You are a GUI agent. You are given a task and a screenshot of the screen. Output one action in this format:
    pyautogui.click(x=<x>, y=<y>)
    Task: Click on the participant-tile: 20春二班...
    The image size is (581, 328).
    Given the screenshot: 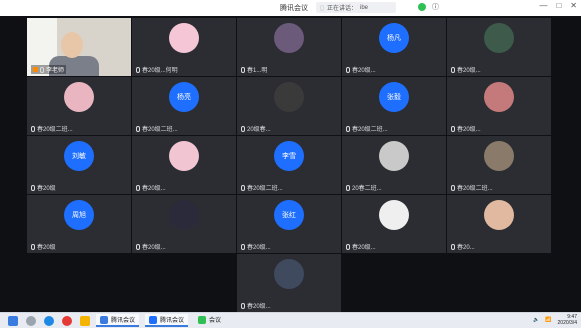 What is the action you would take?
    pyautogui.click(x=394, y=165)
    